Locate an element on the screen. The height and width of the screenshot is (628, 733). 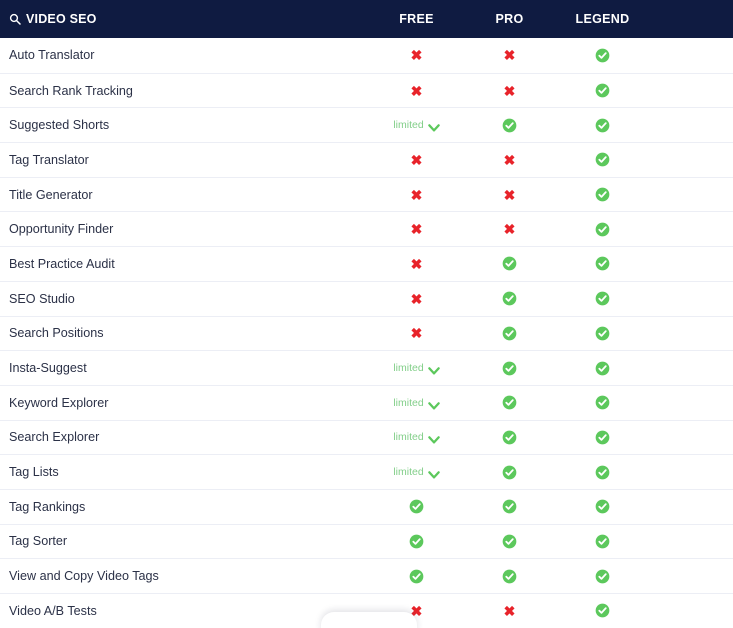
table-row: SEO Studio ✖ is located at coordinates (366, 298).